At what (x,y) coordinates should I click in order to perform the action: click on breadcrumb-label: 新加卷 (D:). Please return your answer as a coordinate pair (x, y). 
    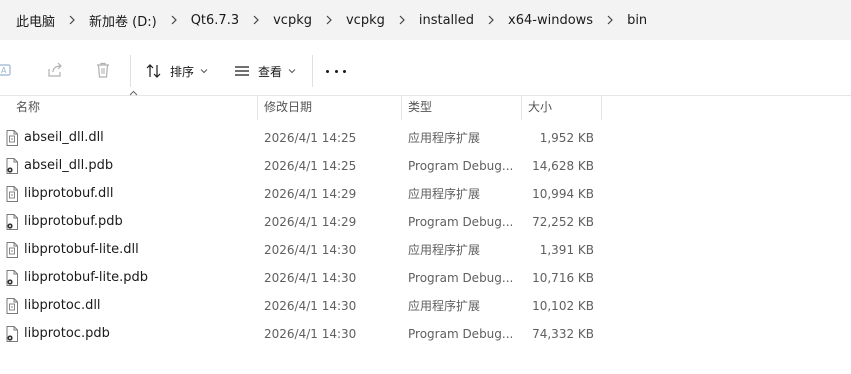
    Looking at the image, I should click on (123, 22).